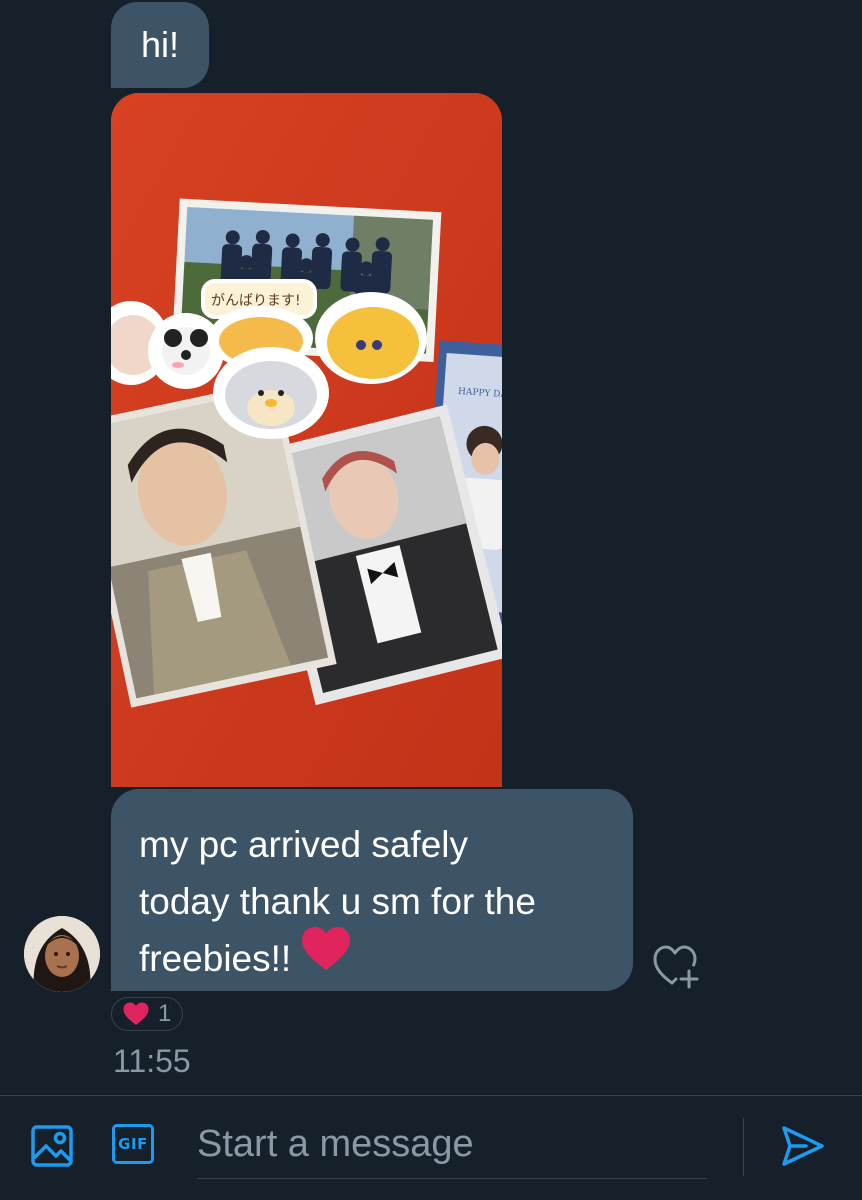 Image resolution: width=862 pixels, height=1200 pixels. What do you see at coordinates (136, 1013) in the screenshot?
I see `red-heart-icon` at bounding box center [136, 1013].